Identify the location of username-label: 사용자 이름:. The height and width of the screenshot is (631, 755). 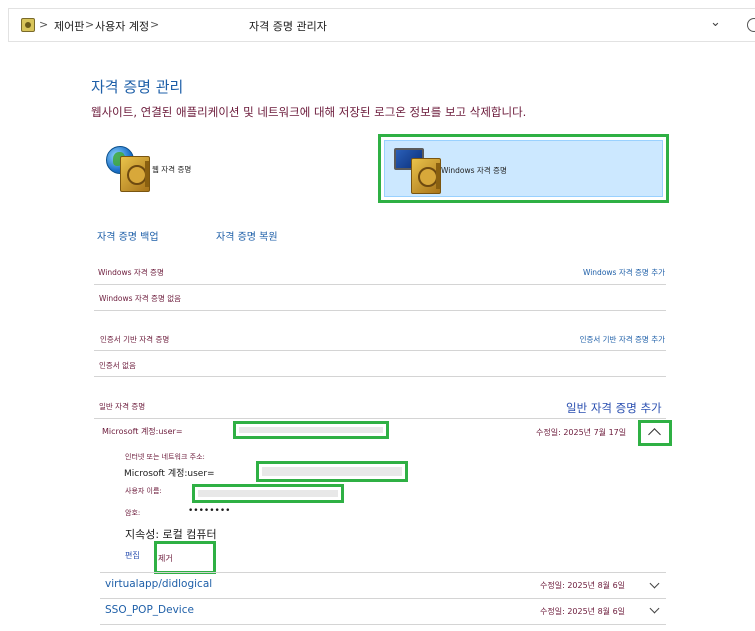
(143, 491).